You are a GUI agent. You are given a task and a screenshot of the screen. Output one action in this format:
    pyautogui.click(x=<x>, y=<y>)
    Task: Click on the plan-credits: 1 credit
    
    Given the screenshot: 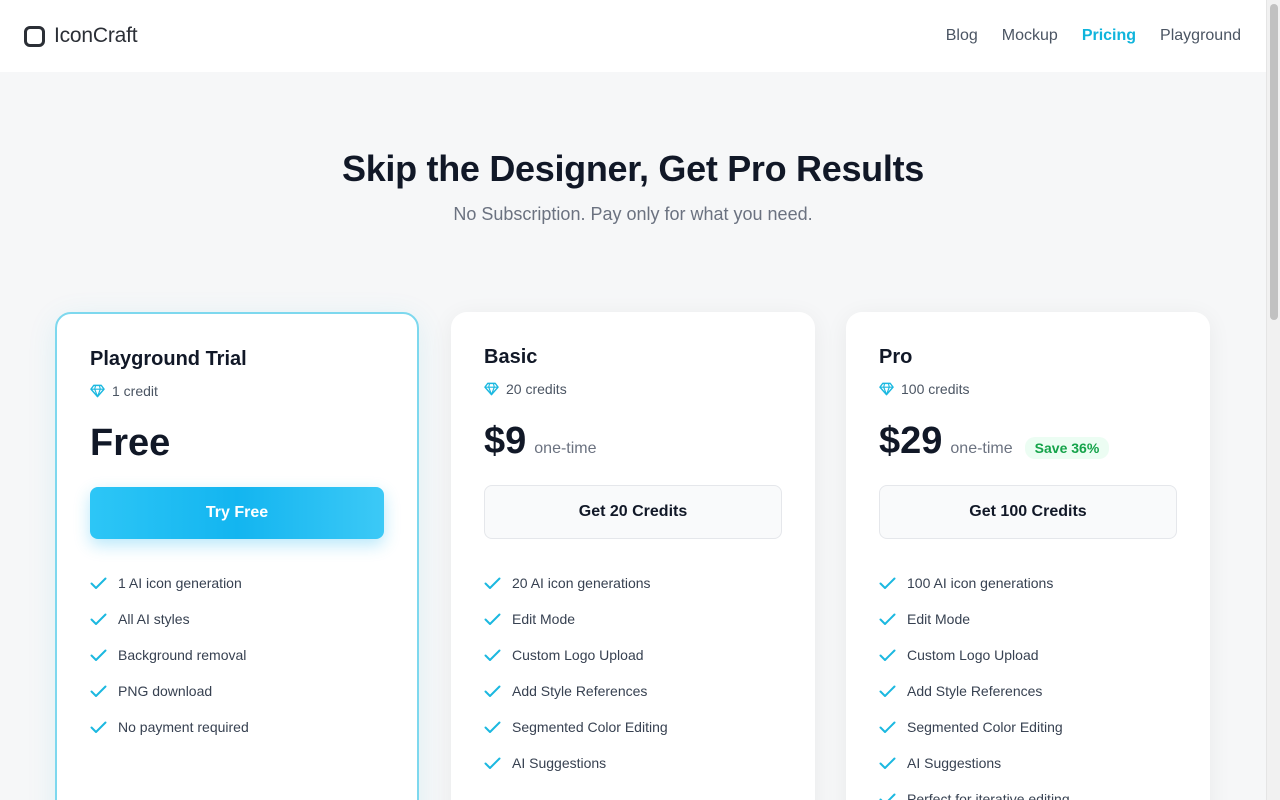 What is the action you would take?
    pyautogui.click(x=237, y=391)
    